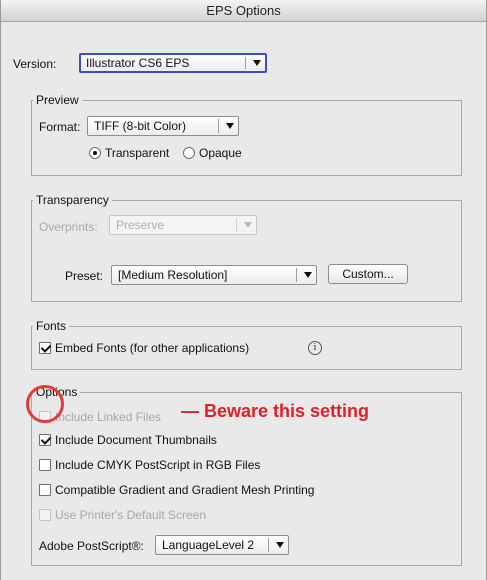  Describe the element at coordinates (315, 348) in the screenshot. I see `info-icon: i` at that location.